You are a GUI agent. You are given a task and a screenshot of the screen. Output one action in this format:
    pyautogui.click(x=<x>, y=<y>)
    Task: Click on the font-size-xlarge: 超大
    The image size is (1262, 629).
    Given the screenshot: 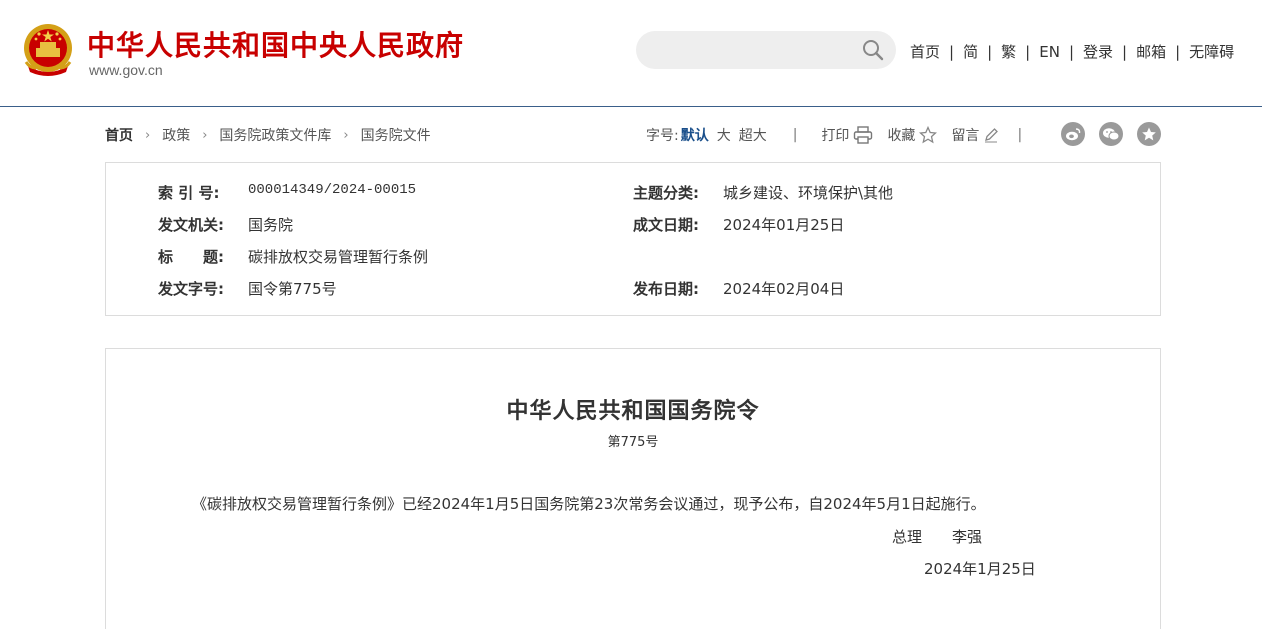 What is the action you would take?
    pyautogui.click(x=753, y=135)
    